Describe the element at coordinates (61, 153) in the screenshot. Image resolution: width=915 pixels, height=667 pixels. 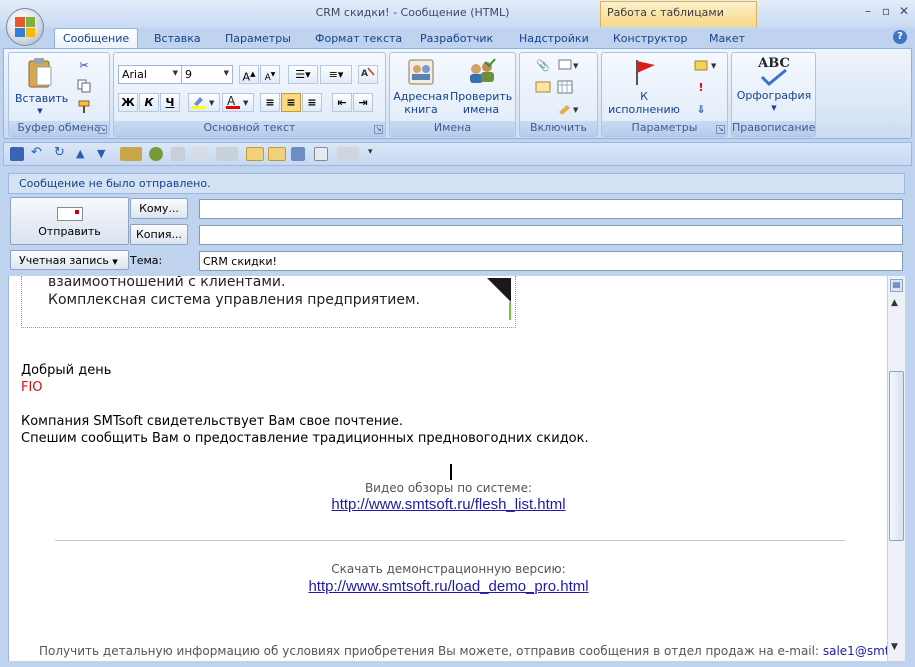
I see `redo-icon: ↻` at that location.